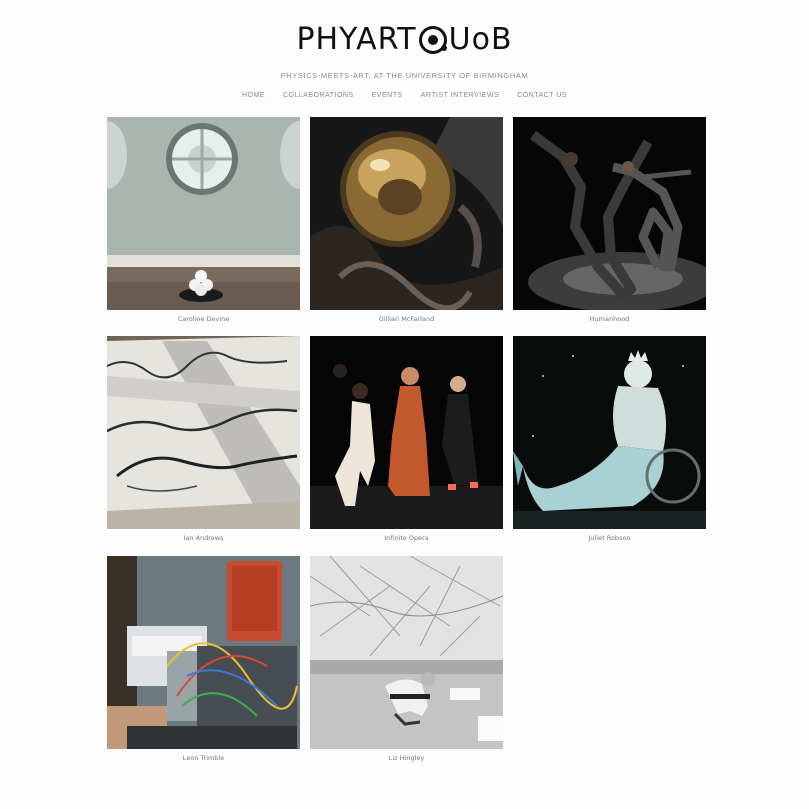 The width and height of the screenshot is (809, 809). I want to click on nav-events: Events, so click(387, 95).